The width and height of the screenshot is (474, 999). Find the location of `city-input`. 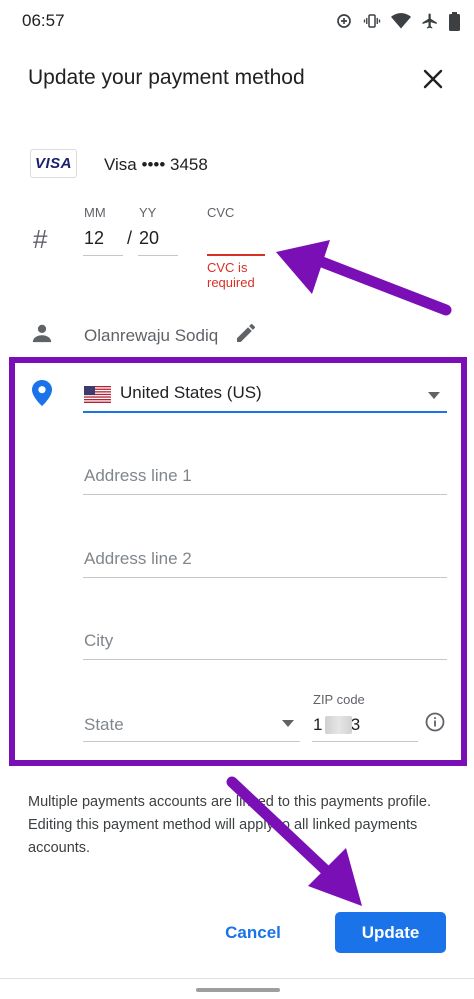

city-input is located at coordinates (265, 641).